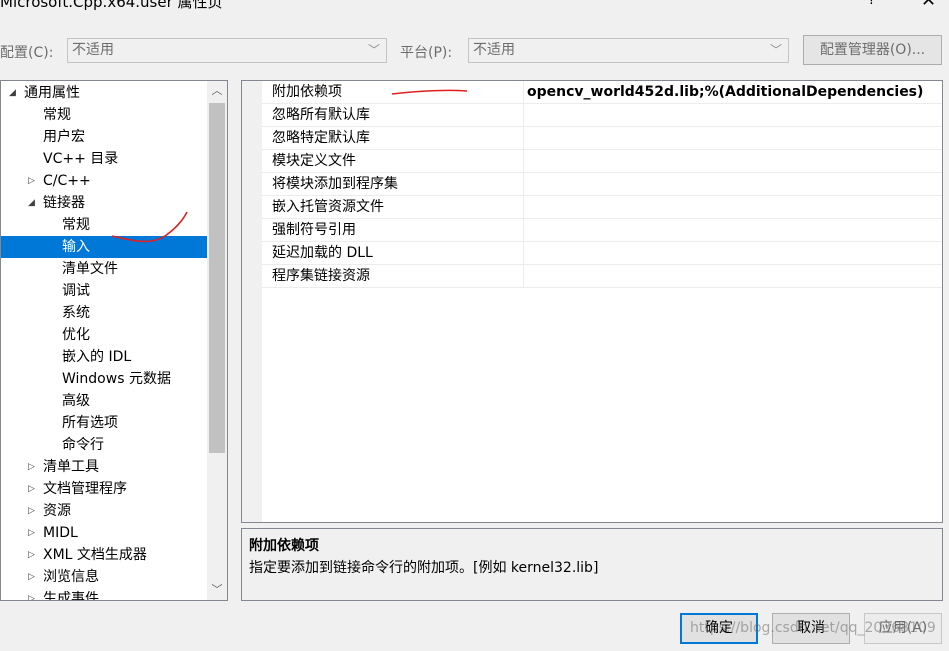 The image size is (949, 651). I want to click on grid-gutter, so click(252, 405).